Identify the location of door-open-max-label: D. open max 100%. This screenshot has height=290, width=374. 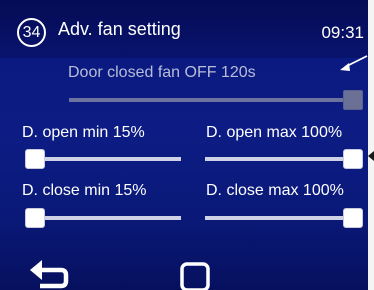
(274, 132).